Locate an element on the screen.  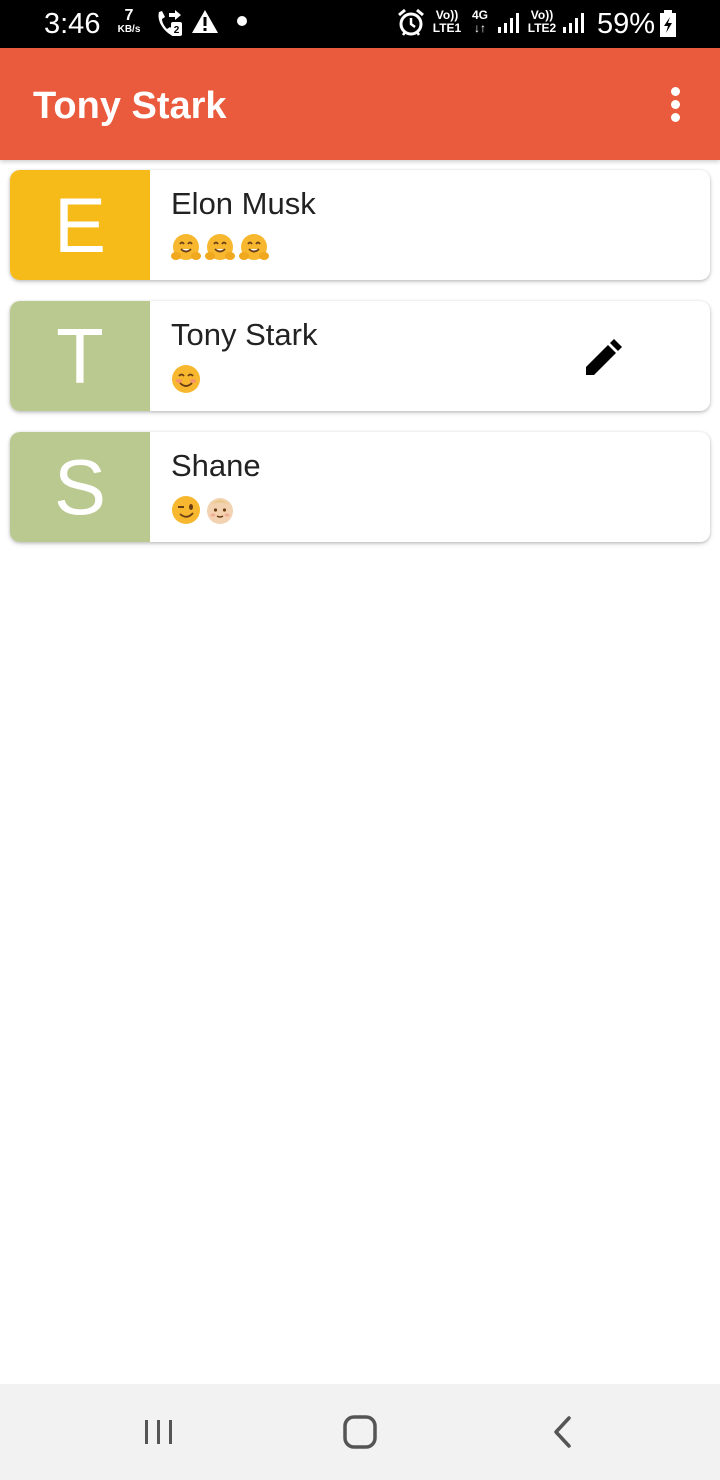
notification-dot-icon is located at coordinates (242, 21).